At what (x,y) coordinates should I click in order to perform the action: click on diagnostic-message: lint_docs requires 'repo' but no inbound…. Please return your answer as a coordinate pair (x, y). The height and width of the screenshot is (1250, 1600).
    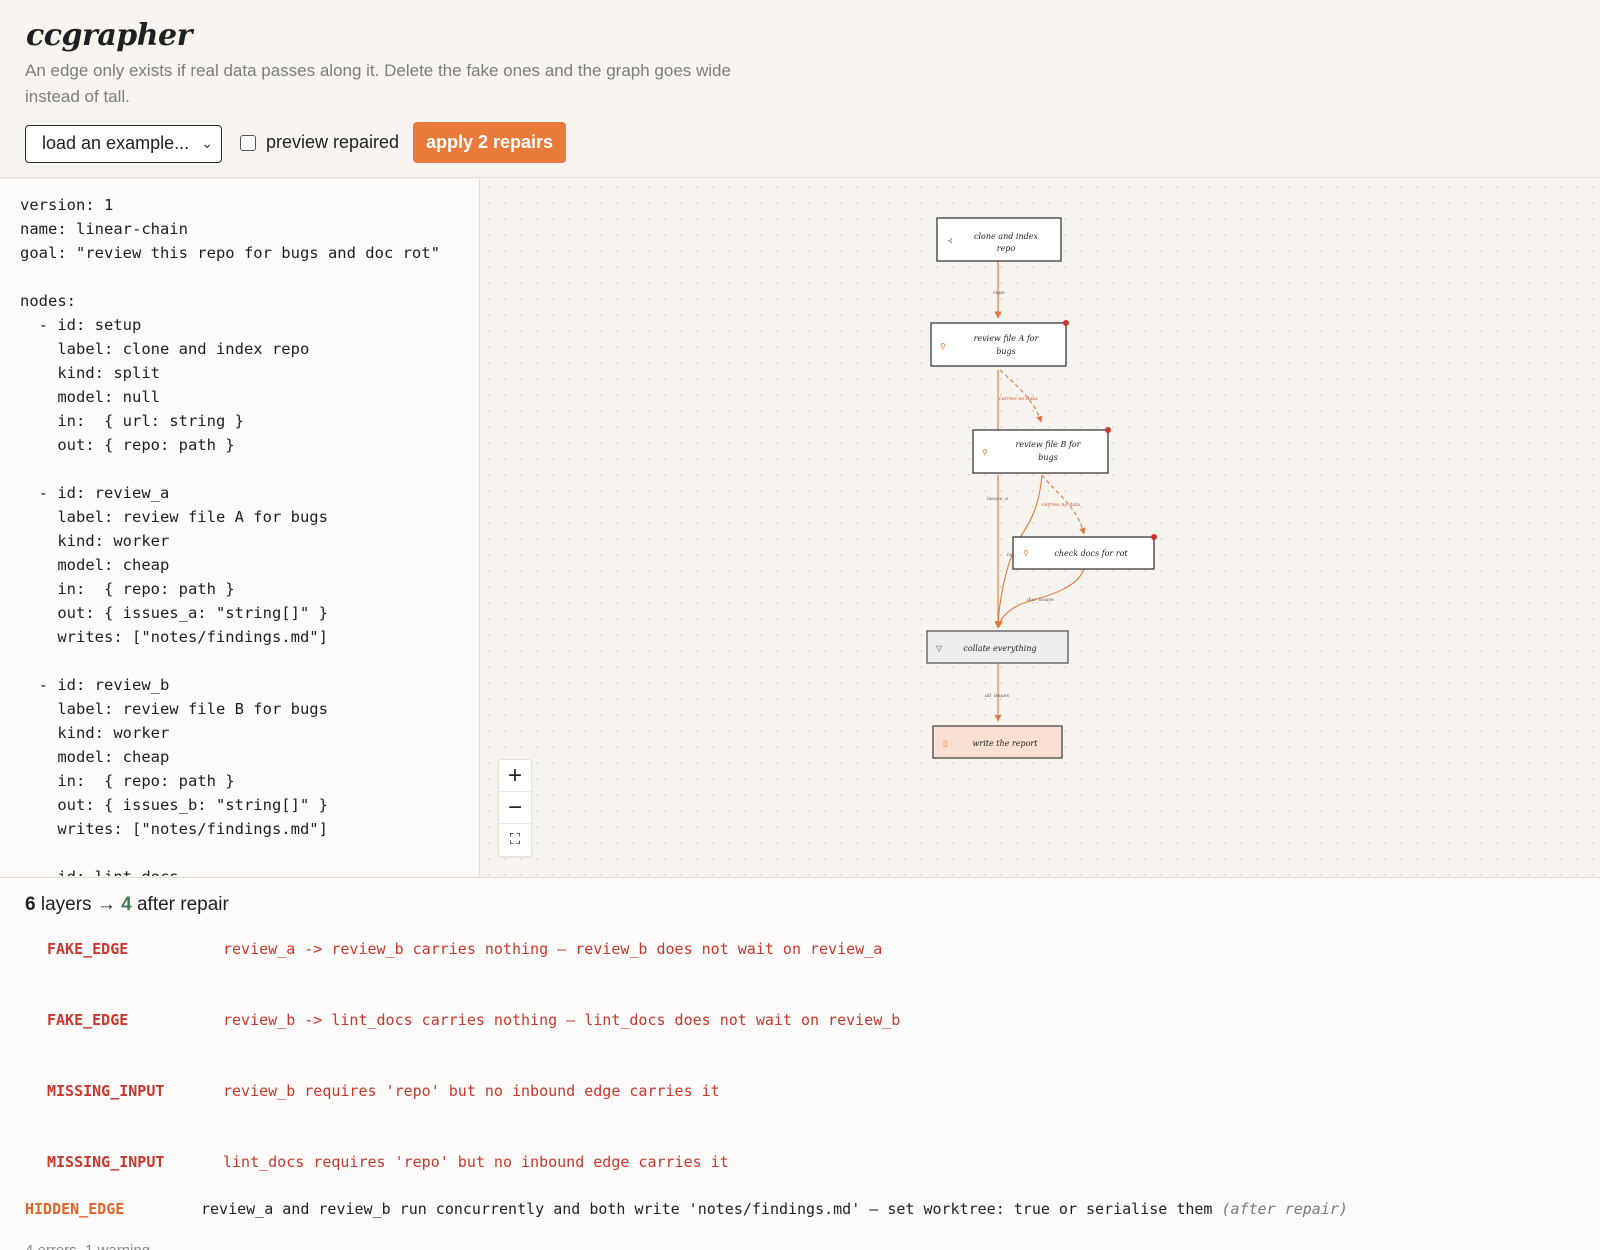
    Looking at the image, I should click on (476, 1162).